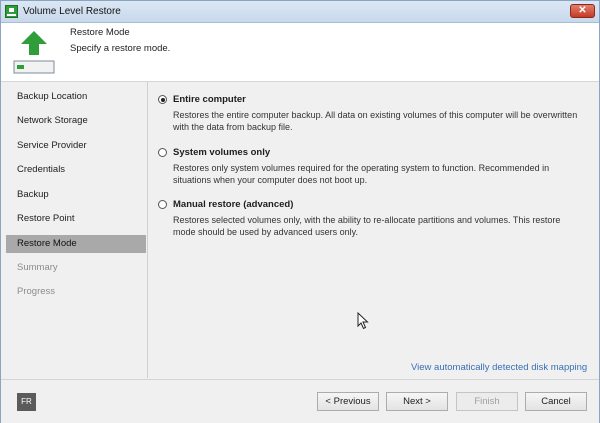 This screenshot has width=600, height=423. Describe the element at coordinates (417, 401) in the screenshot. I see `next-button: Next >` at that location.